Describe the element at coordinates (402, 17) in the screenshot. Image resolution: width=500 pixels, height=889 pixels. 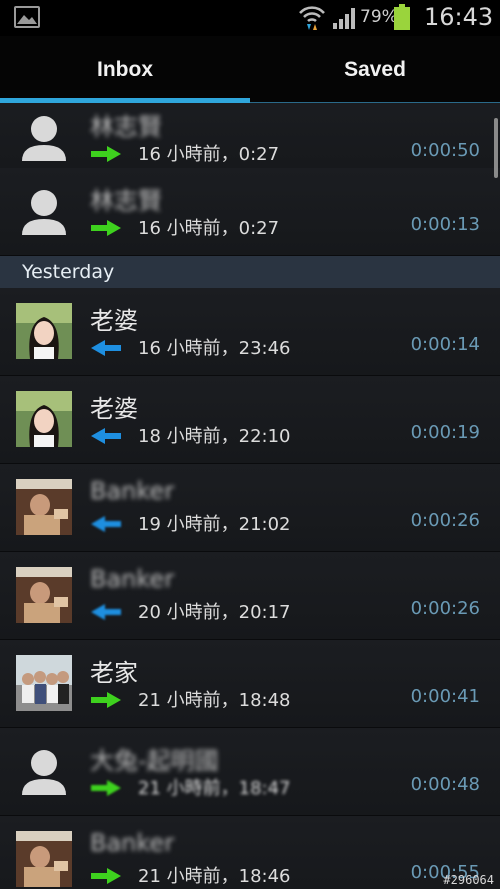
I see `battery-icon` at that location.